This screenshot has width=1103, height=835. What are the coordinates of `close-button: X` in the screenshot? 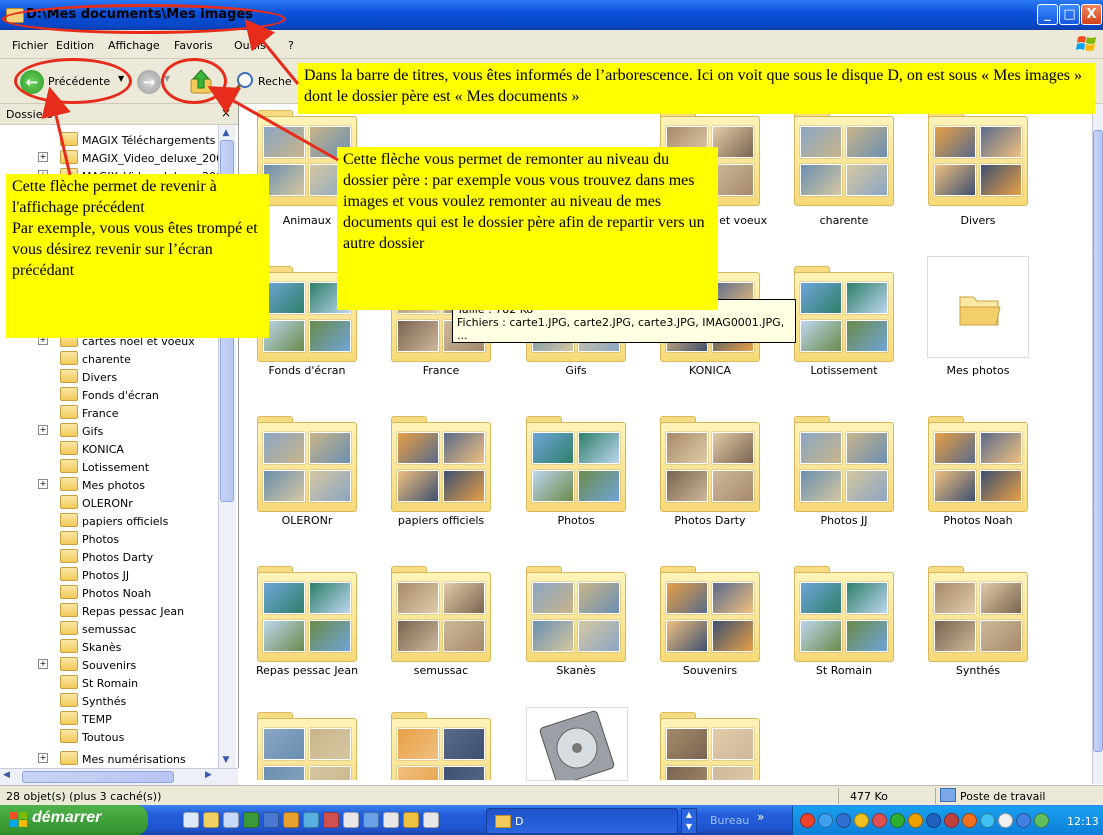 It's located at (1091, 14).